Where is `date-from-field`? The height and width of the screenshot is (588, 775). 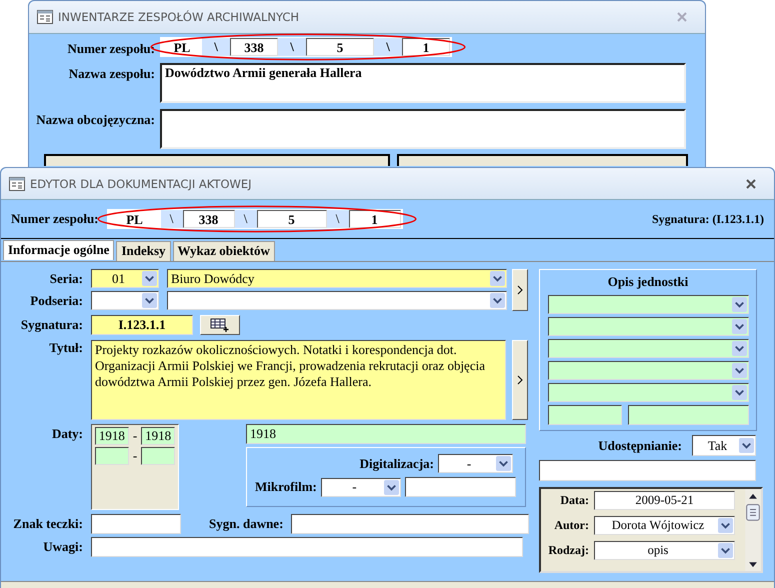 date-from-field is located at coordinates (112, 456).